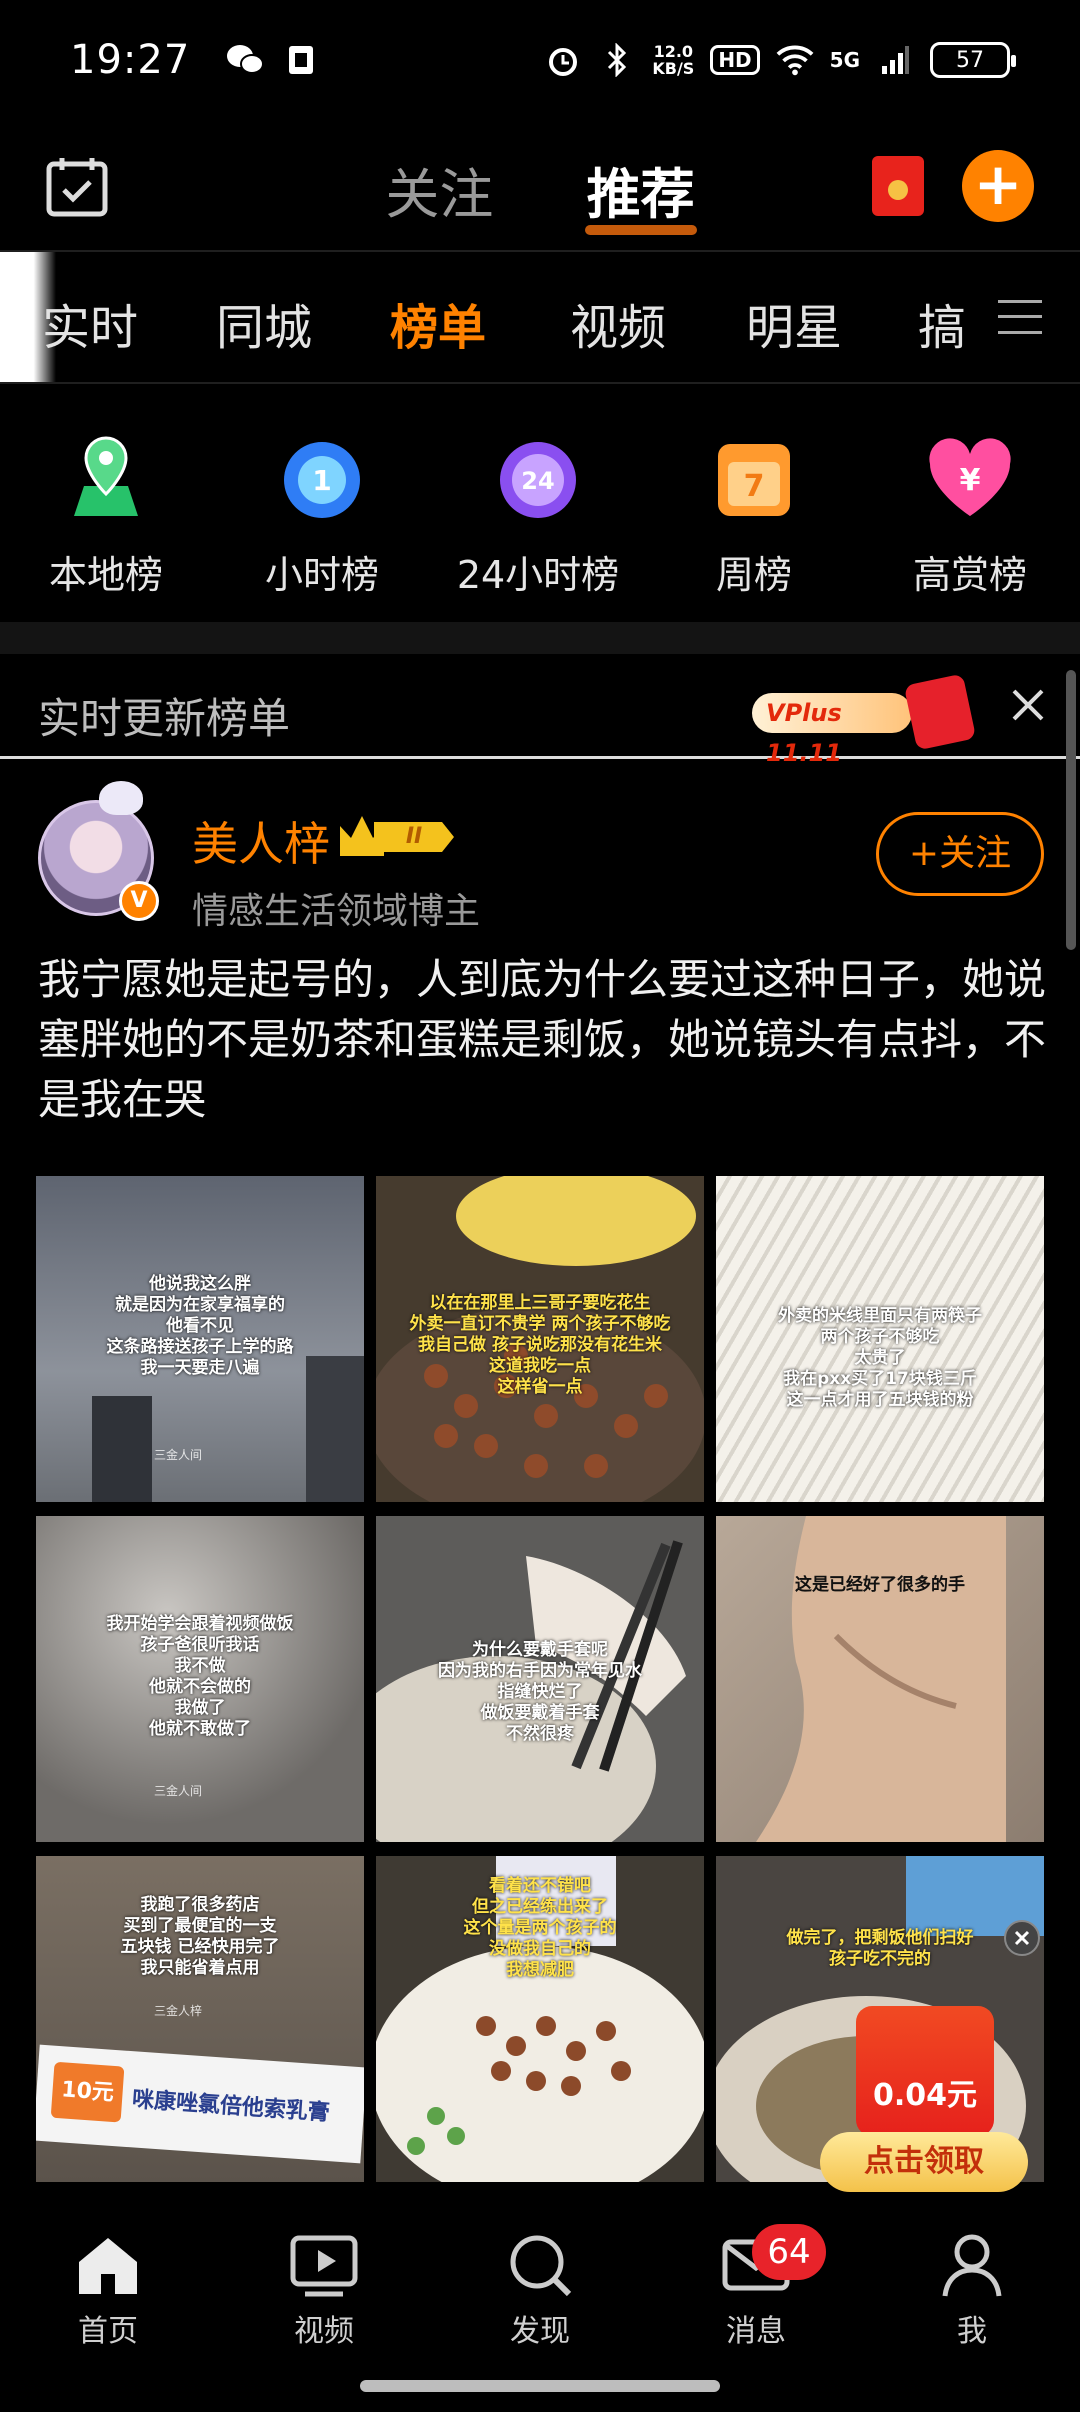 The width and height of the screenshot is (1080, 2412). Describe the element at coordinates (540, 1927) in the screenshot. I see `image-caption: 看着还不错吧 但之已经练出来了 这个量是两个孩子的 没做我自己的 我想减肥` at that location.